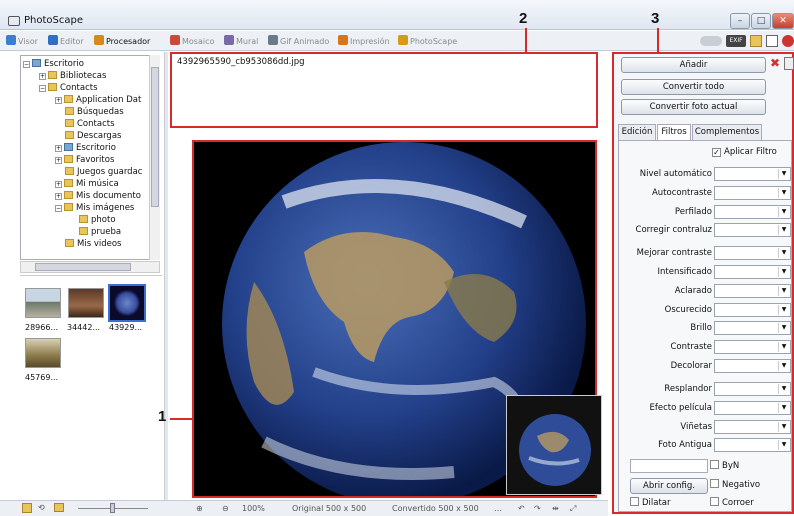 This screenshot has width=794, height=516. Describe the element at coordinates (783, 427) in the screenshot. I see `chevron-down-icon: ▼` at that location.